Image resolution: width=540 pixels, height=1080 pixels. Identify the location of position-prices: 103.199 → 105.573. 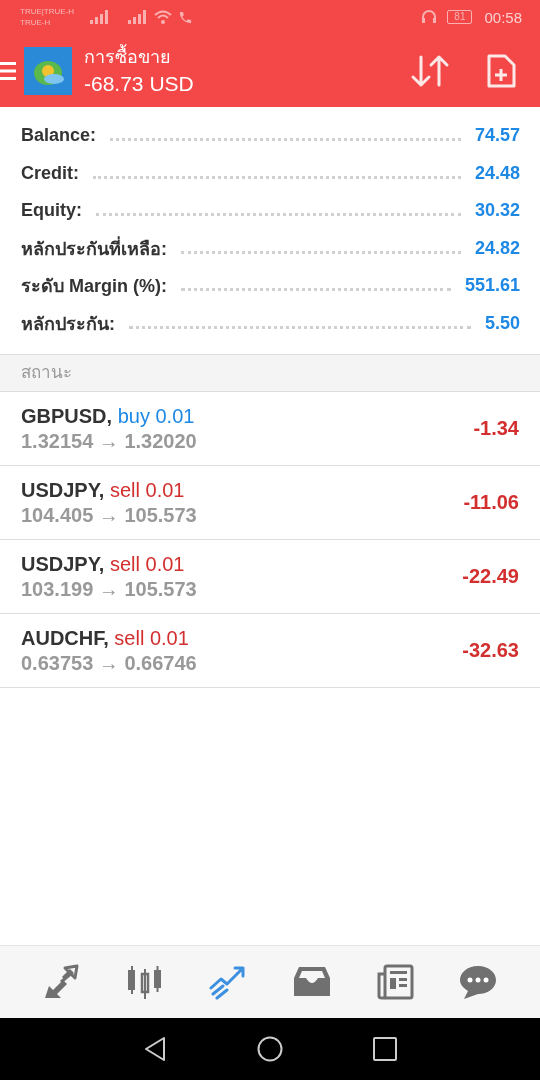
(109, 589).